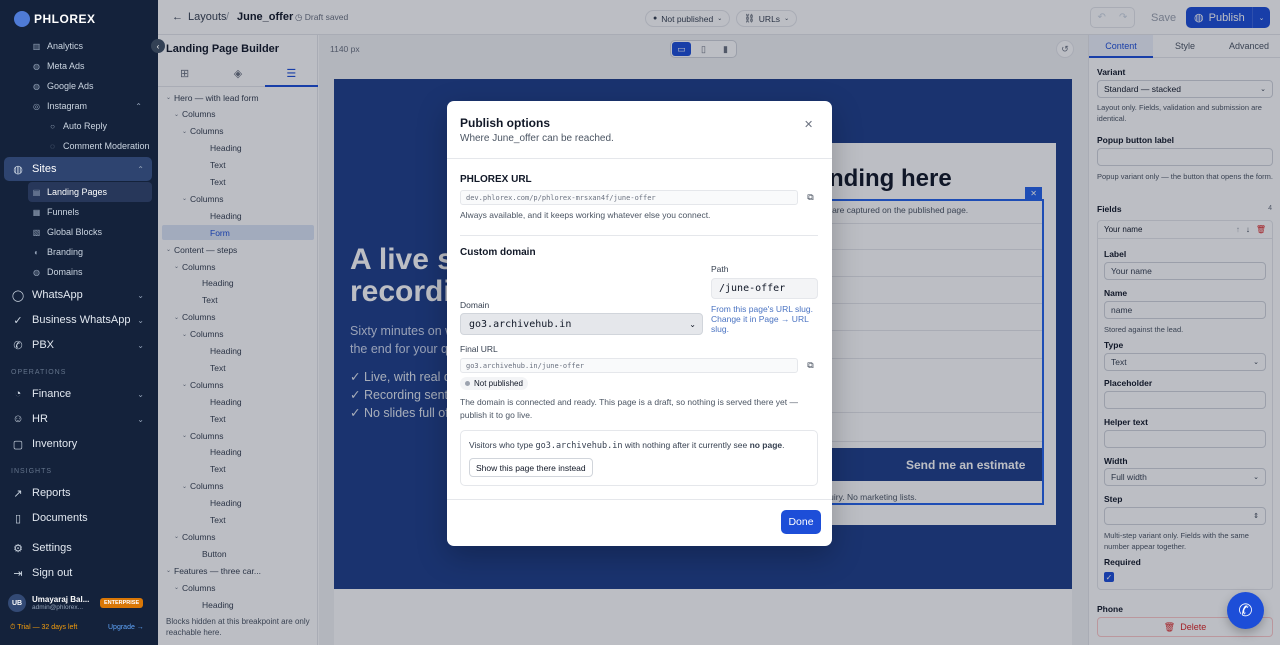 This screenshot has height=645, width=1280. What do you see at coordinates (92, 252) in the screenshot?
I see `sidebar-item-branding: ◐ Branding` at bounding box center [92, 252].